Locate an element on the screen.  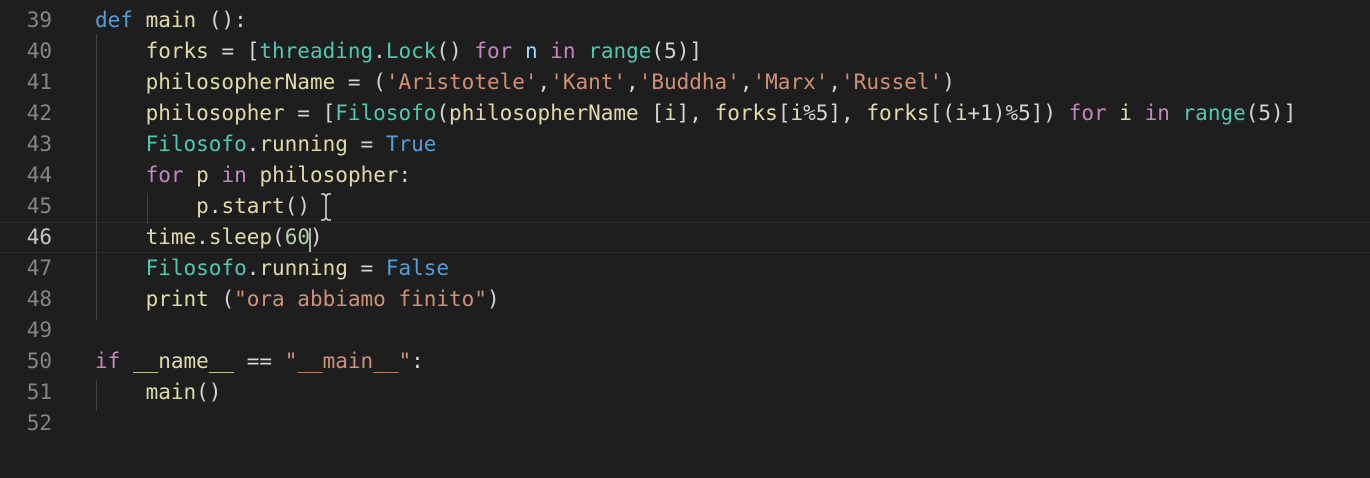
code-line: 49 is located at coordinates (685, 330).